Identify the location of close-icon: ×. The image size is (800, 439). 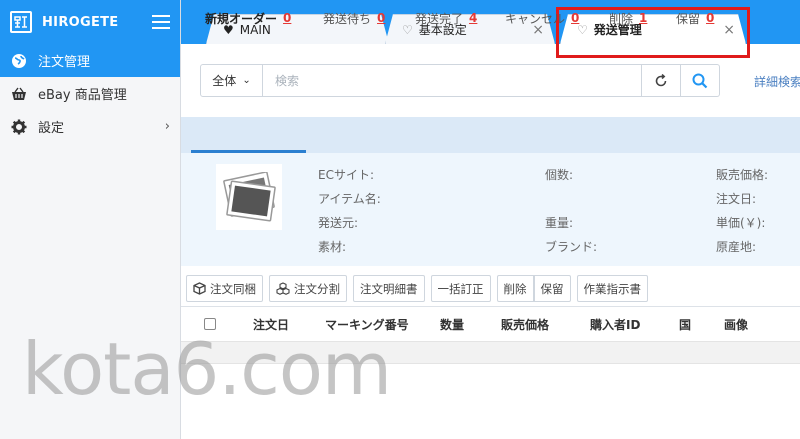
(729, 30).